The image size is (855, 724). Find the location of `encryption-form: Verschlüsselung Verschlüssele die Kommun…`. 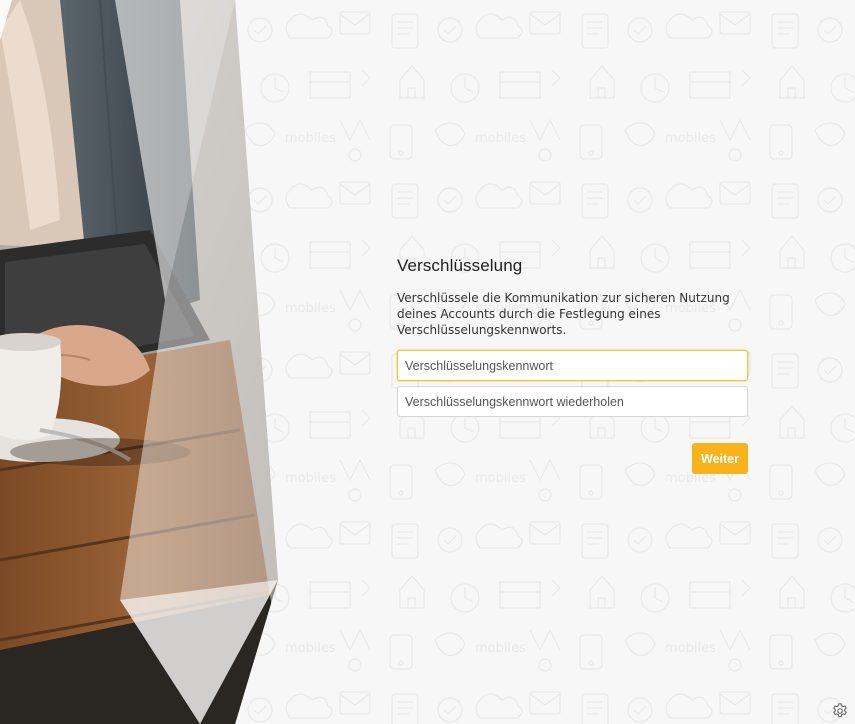

encryption-form: Verschlüsselung Verschlüssele die Kommun… is located at coordinates (572, 365).